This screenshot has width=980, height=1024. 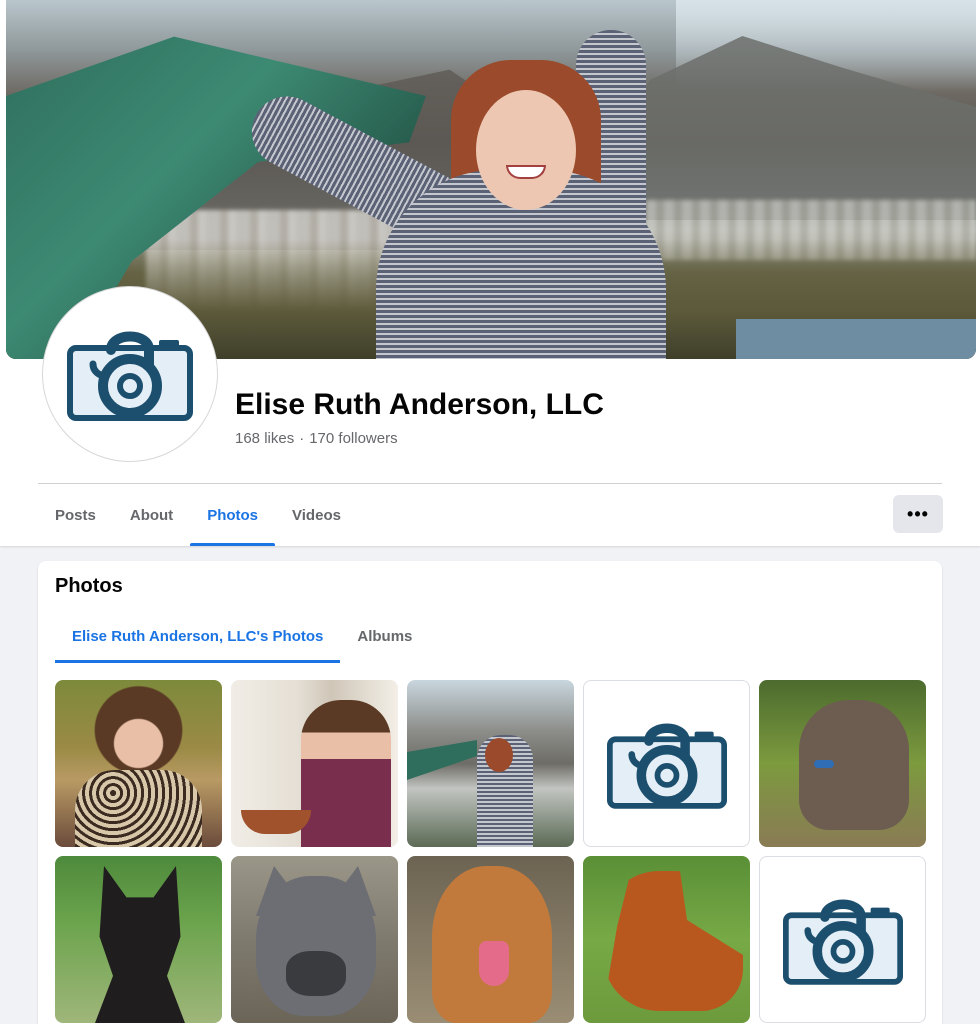 What do you see at coordinates (75, 515) in the screenshot?
I see `tab-posts: Posts` at bounding box center [75, 515].